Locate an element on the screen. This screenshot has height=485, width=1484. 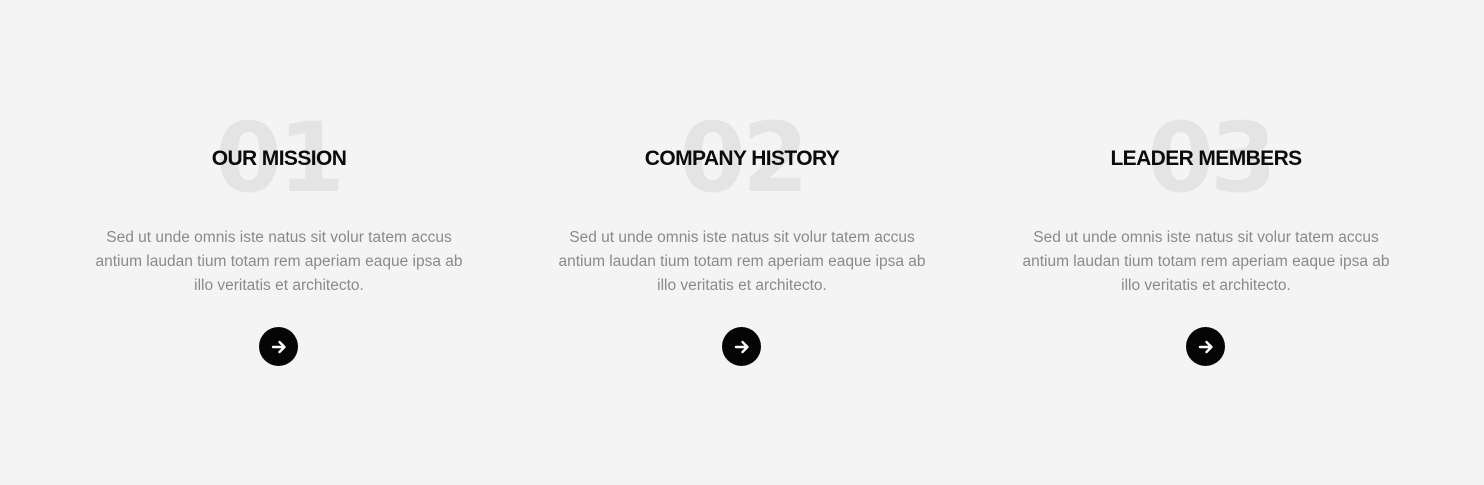
feature-title: LEADER MEMBERS is located at coordinates (1206, 158).